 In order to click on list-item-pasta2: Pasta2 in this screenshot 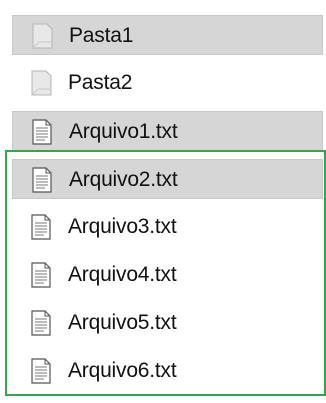, I will do `click(167, 83)`.